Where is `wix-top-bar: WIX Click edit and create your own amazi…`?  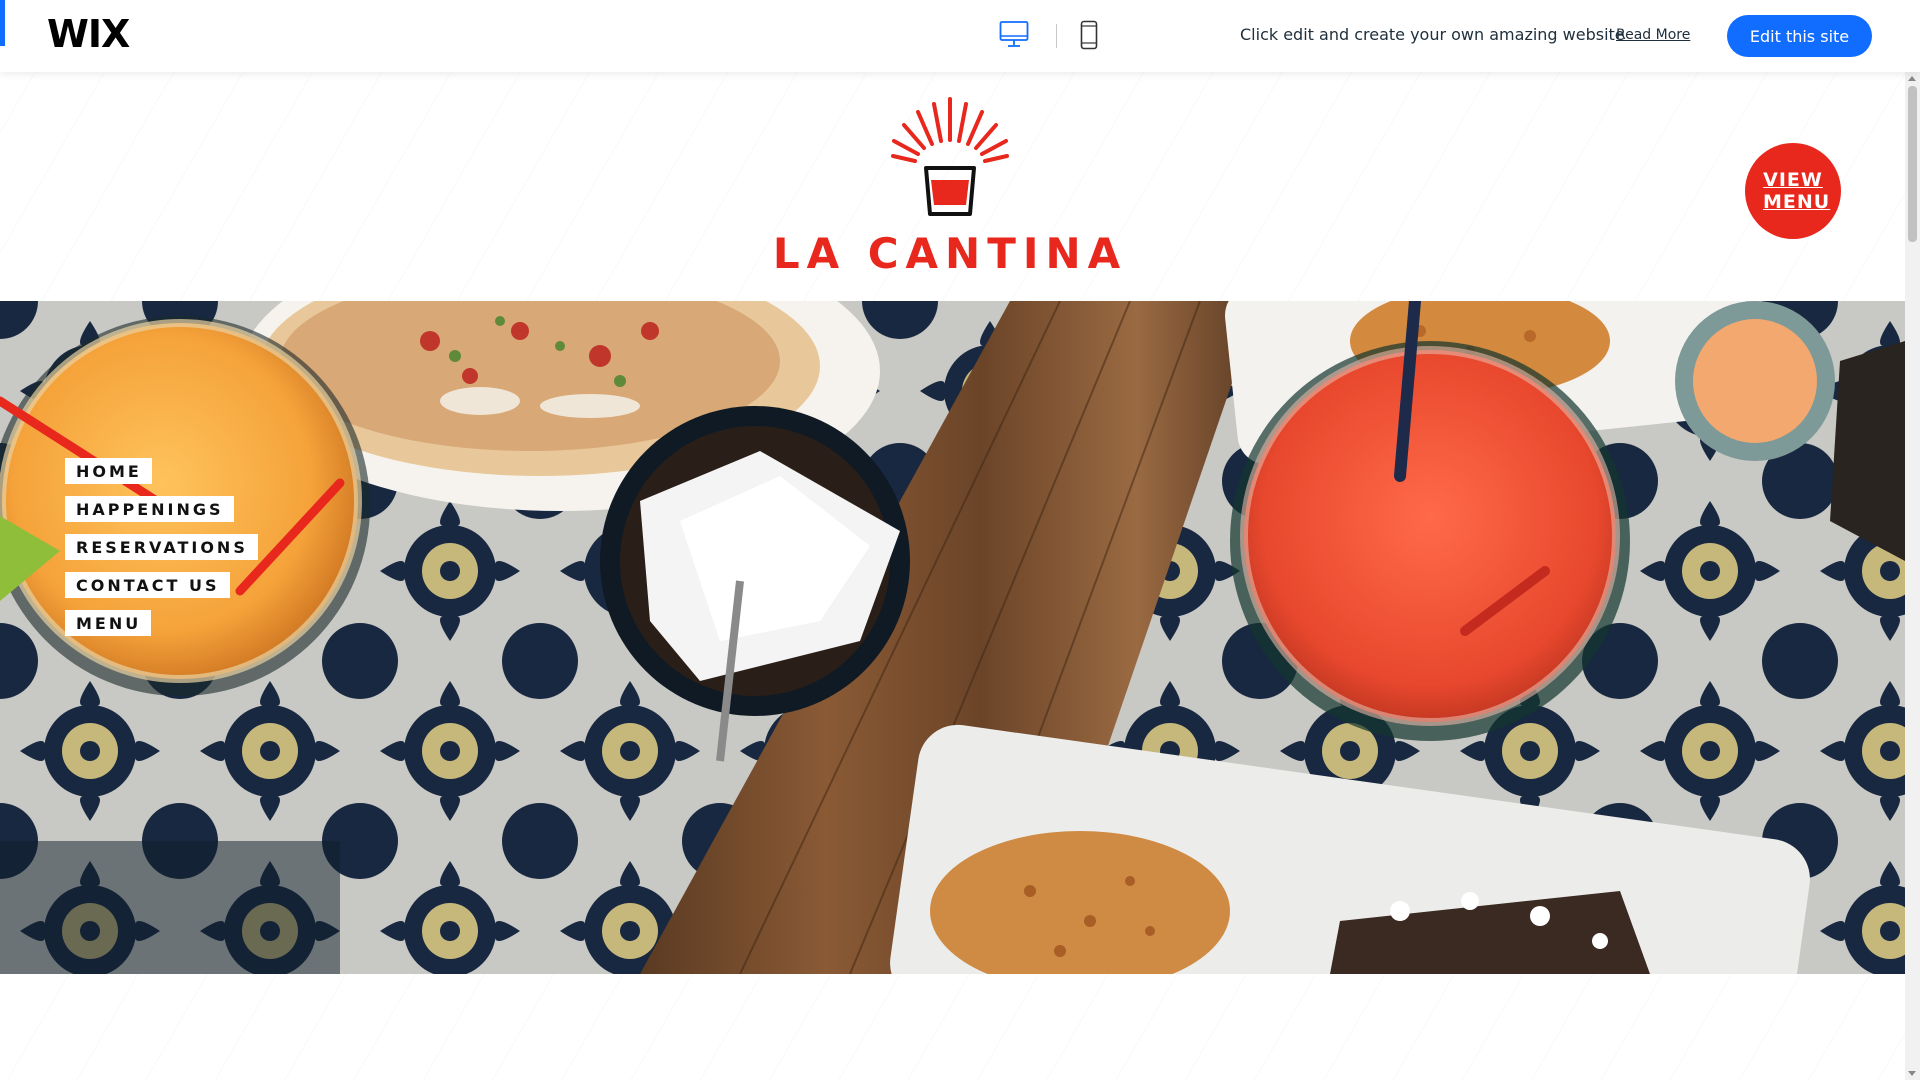
wix-top-bar: WIX Click edit and create your own amazi… is located at coordinates (960, 36).